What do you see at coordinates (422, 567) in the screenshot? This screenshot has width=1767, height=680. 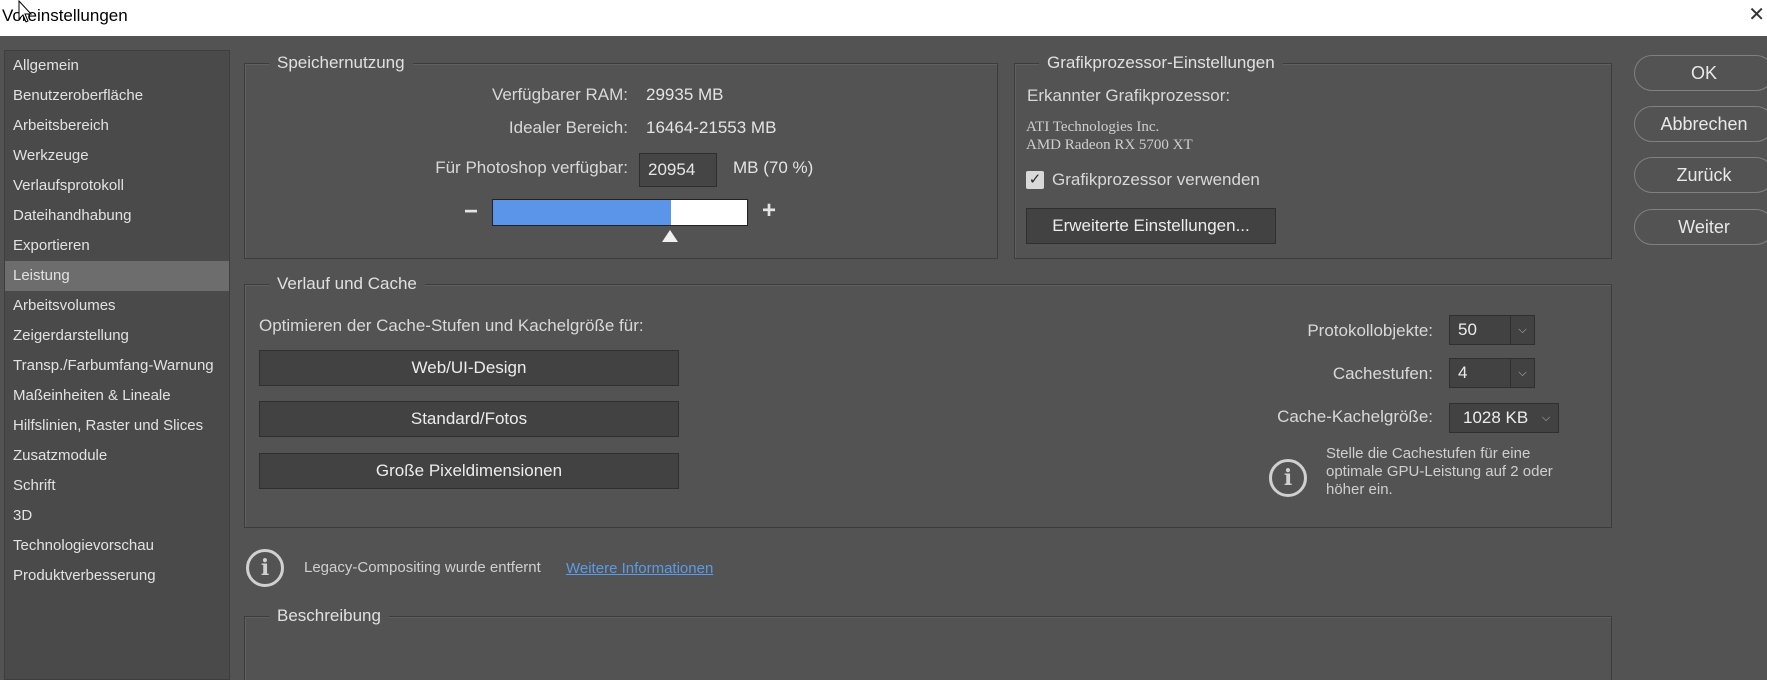 I see `legacy-compositing-text: Legacy-Compositing wurde entfernt` at bounding box center [422, 567].